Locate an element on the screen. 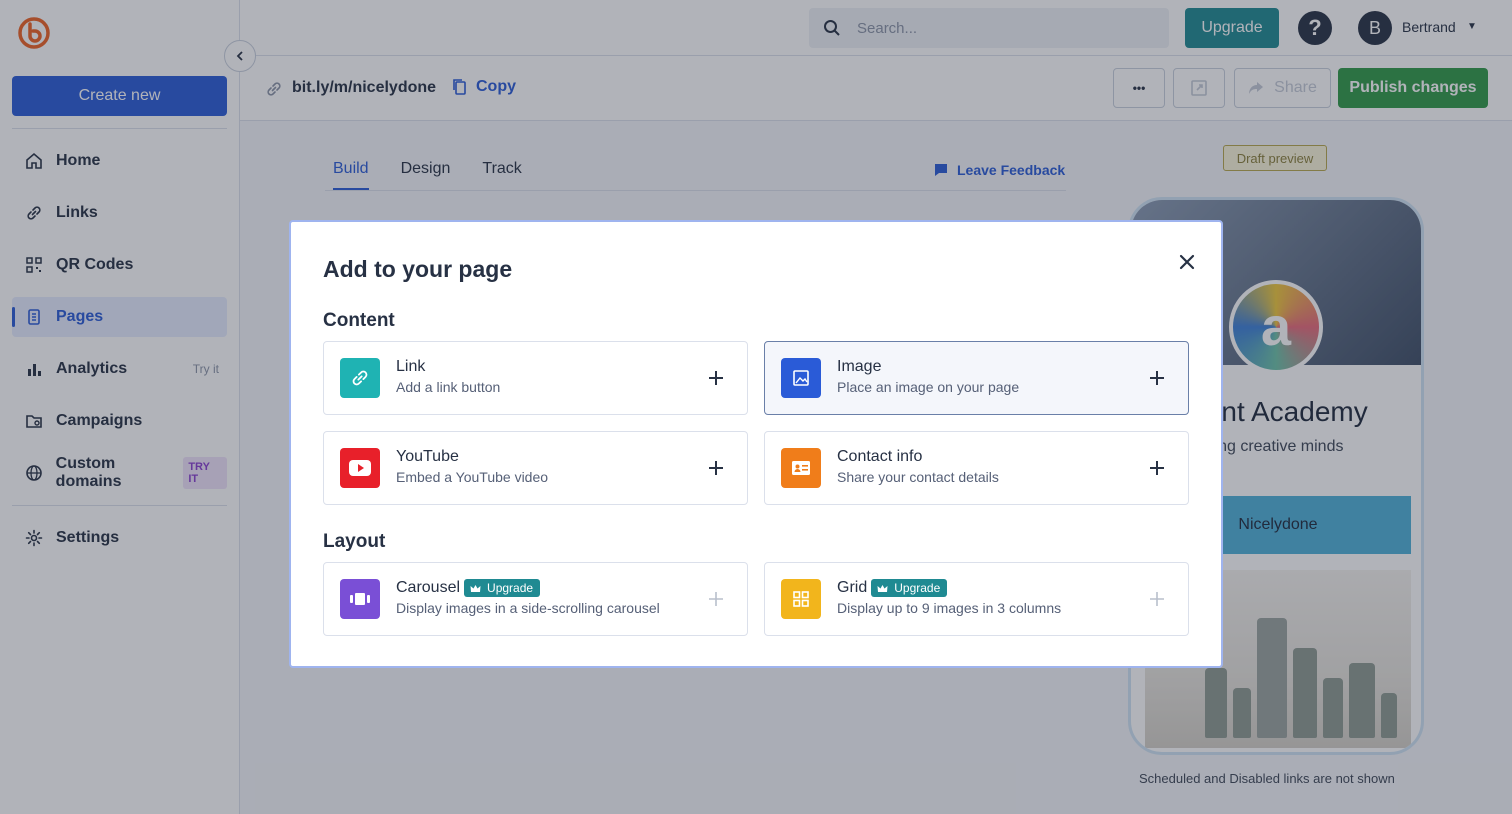  link-icon is located at coordinates (360, 378).